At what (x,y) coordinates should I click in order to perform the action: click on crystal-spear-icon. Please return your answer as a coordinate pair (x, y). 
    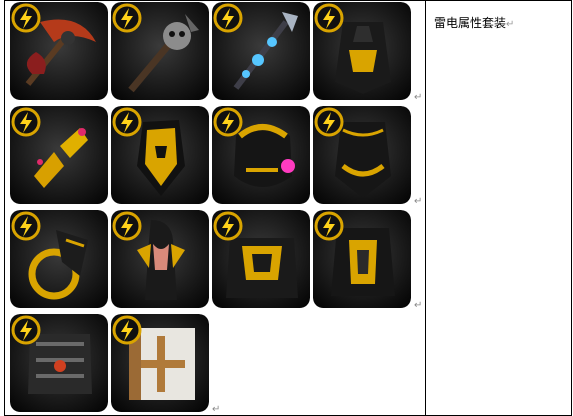
    Looking at the image, I should click on (261, 51).